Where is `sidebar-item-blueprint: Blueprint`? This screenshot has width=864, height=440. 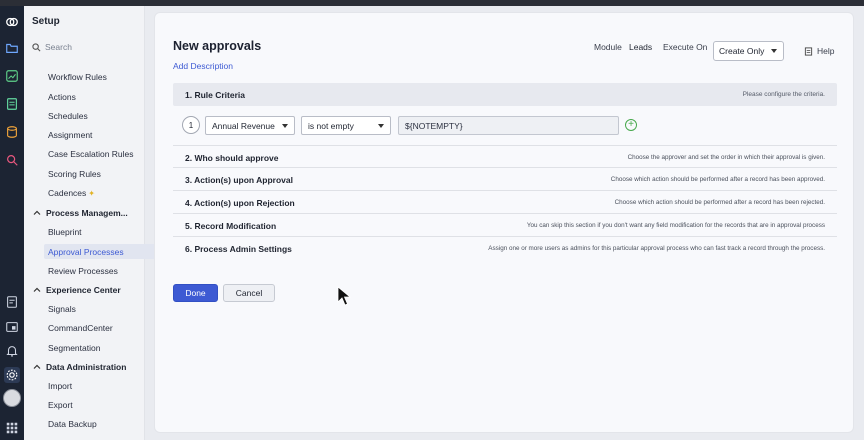 sidebar-item-blueprint: Blueprint is located at coordinates (65, 232).